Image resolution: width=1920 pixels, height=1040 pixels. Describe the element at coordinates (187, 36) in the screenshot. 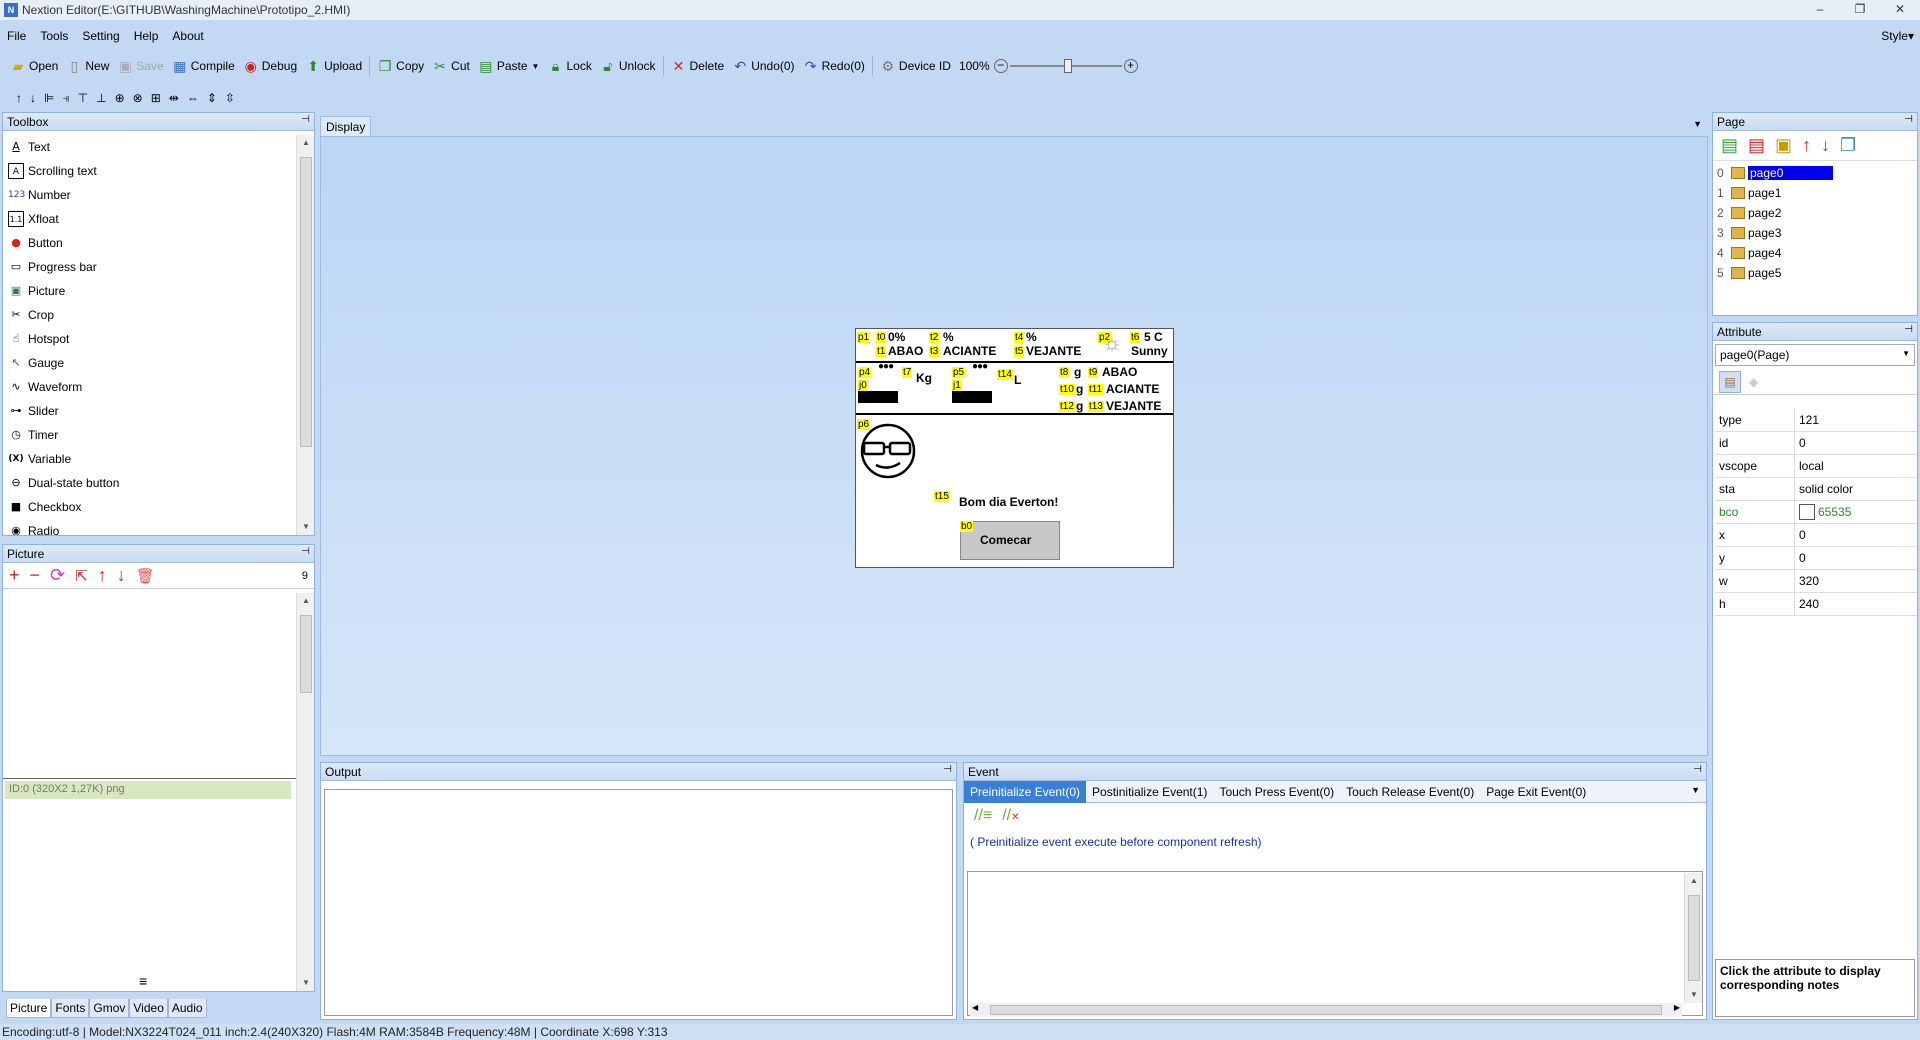

I see `menu-about: About` at that location.